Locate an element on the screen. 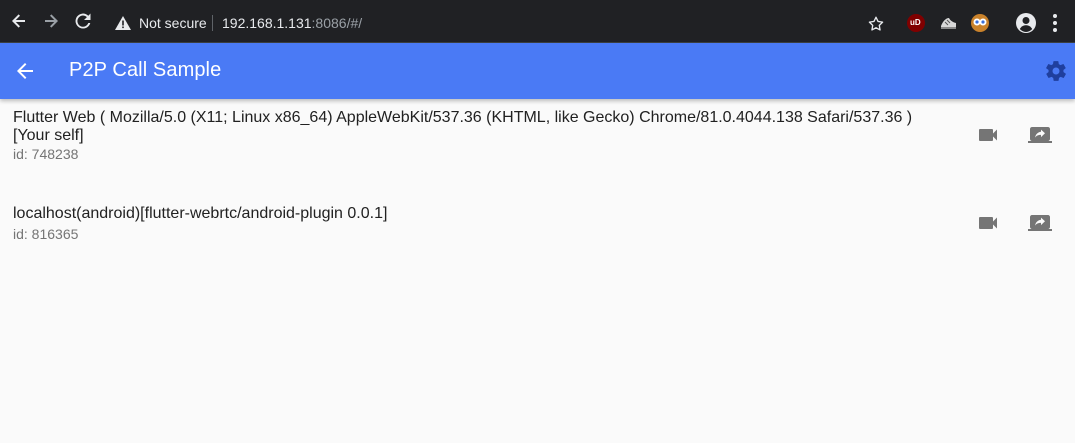 The height and width of the screenshot is (443, 1075). security-label: Not secure is located at coordinates (173, 23).